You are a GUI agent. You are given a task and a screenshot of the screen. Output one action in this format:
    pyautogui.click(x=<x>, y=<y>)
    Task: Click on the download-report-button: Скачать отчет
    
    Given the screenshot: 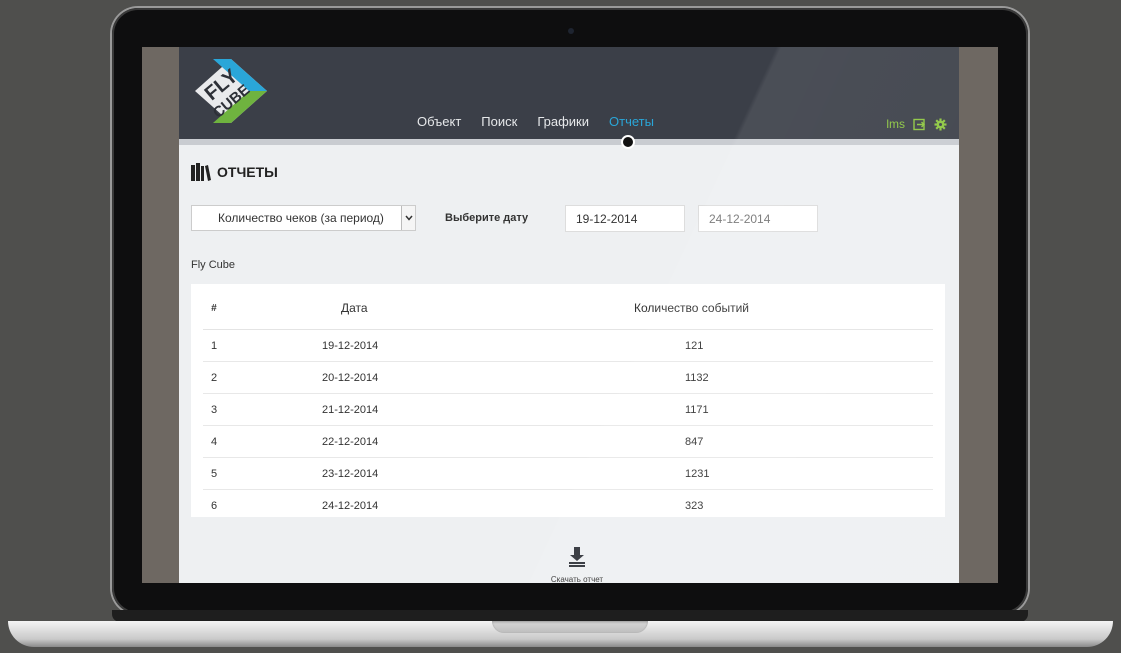 What is the action you would take?
    pyautogui.click(x=577, y=565)
    